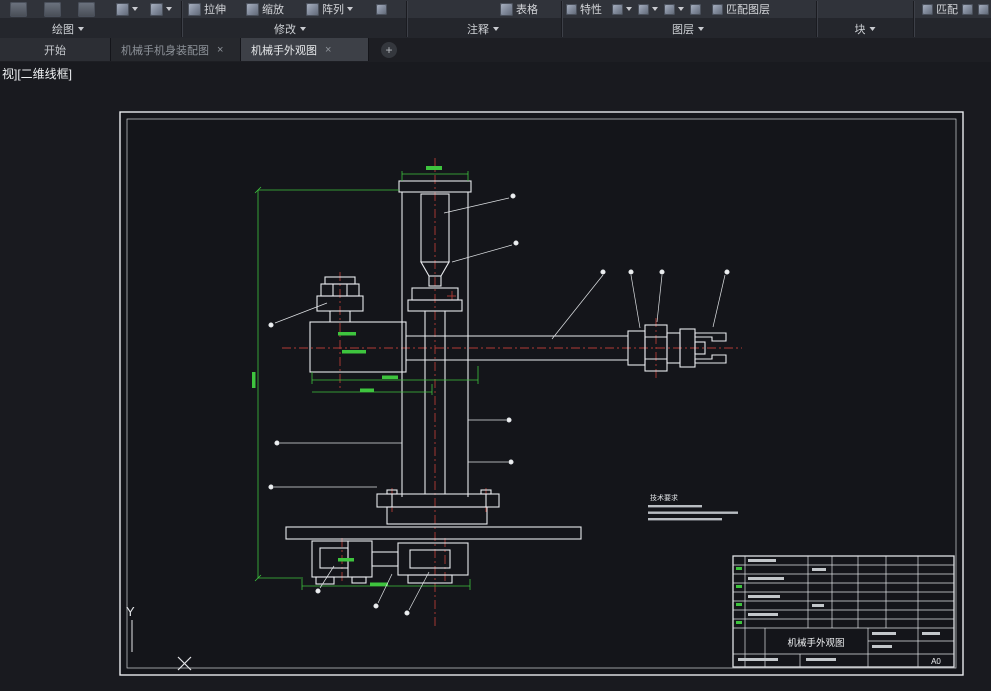 This screenshot has width=991, height=691. I want to click on hatch-dropdown-button, so click(127, 9).